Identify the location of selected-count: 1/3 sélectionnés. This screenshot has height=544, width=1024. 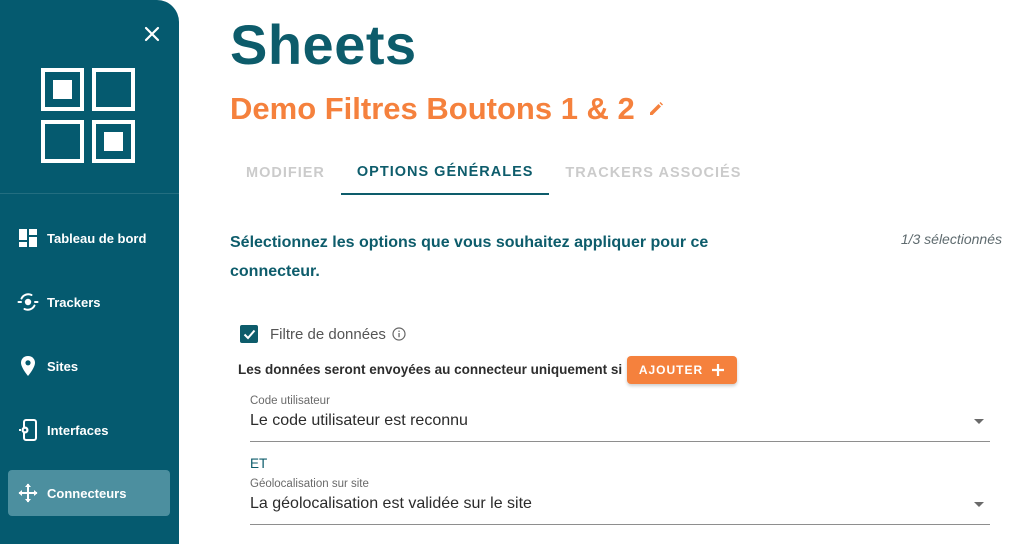
(951, 239).